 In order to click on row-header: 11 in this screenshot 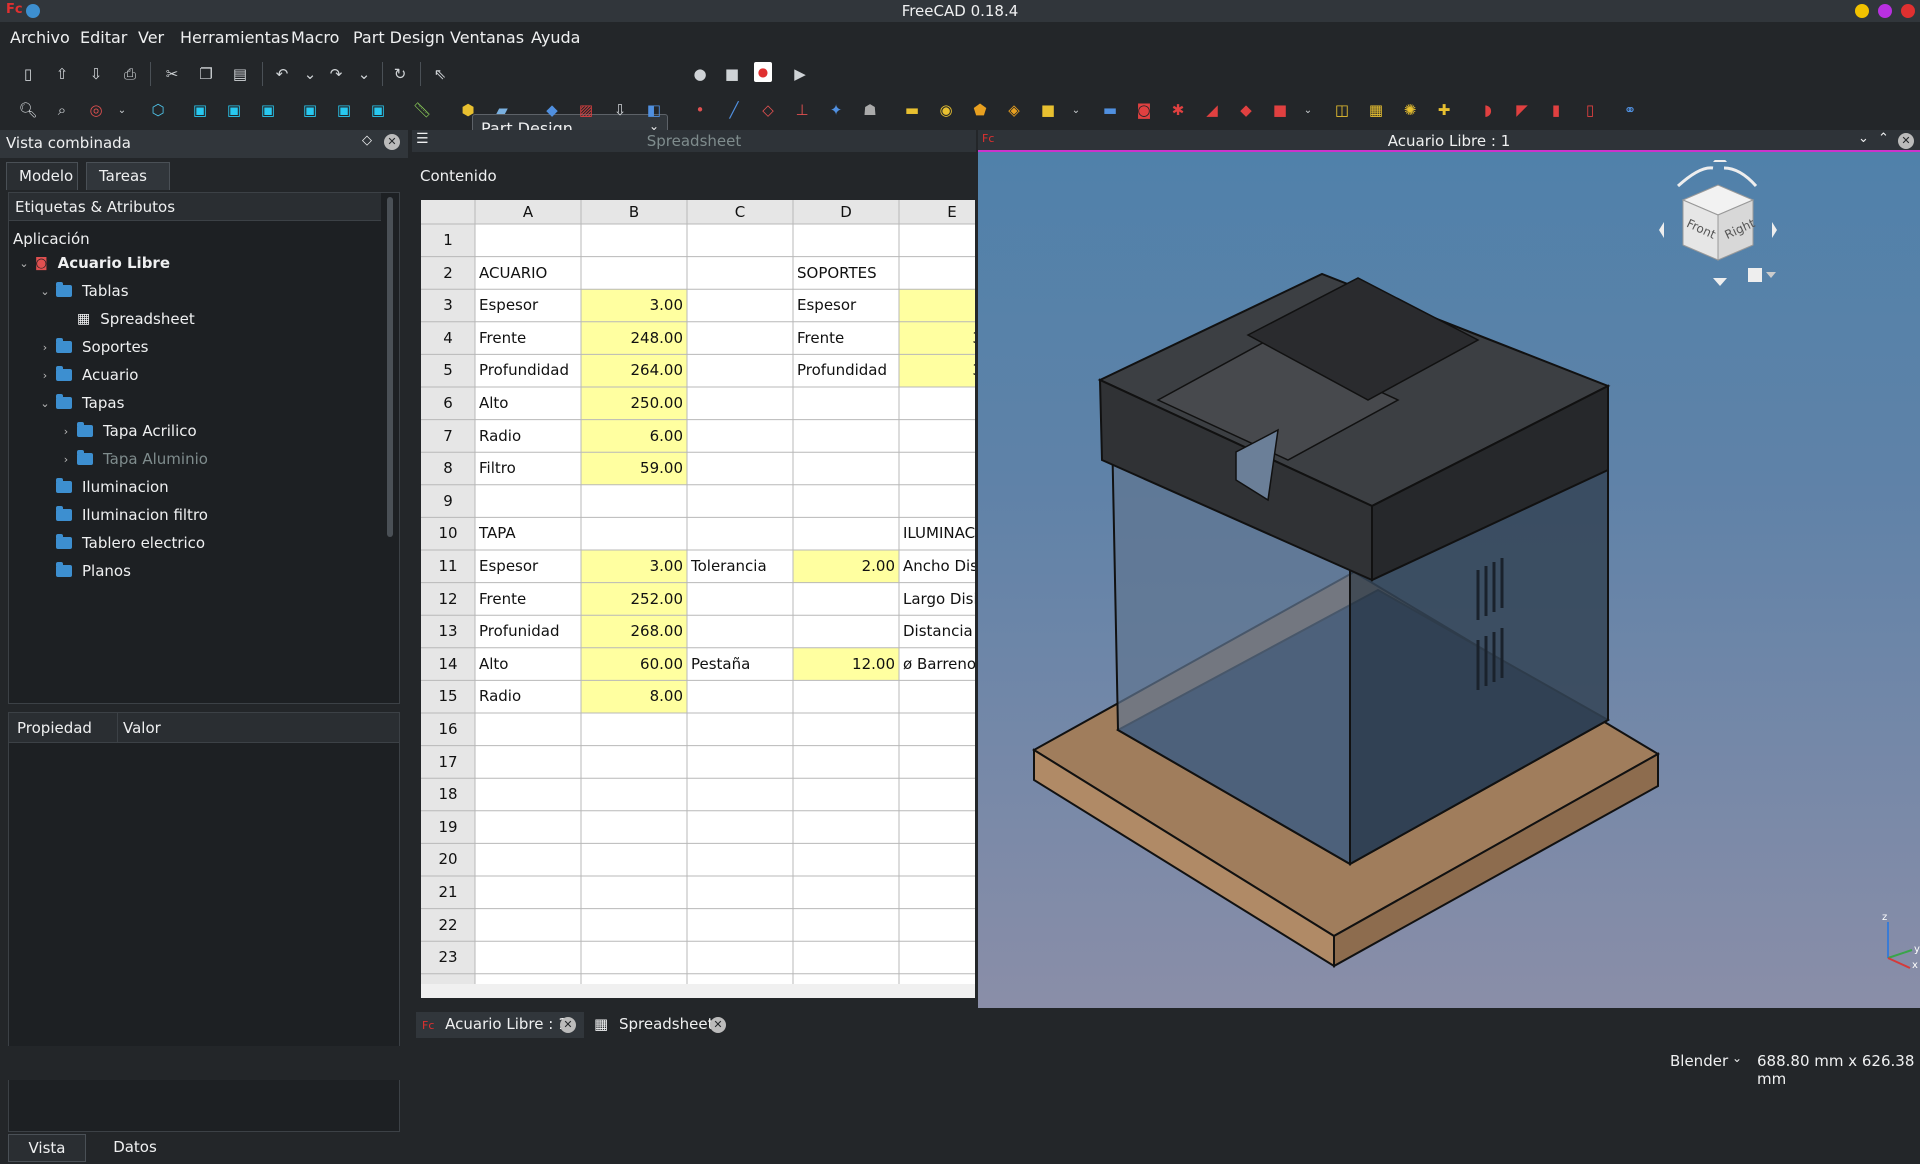, I will do `click(448, 566)`.